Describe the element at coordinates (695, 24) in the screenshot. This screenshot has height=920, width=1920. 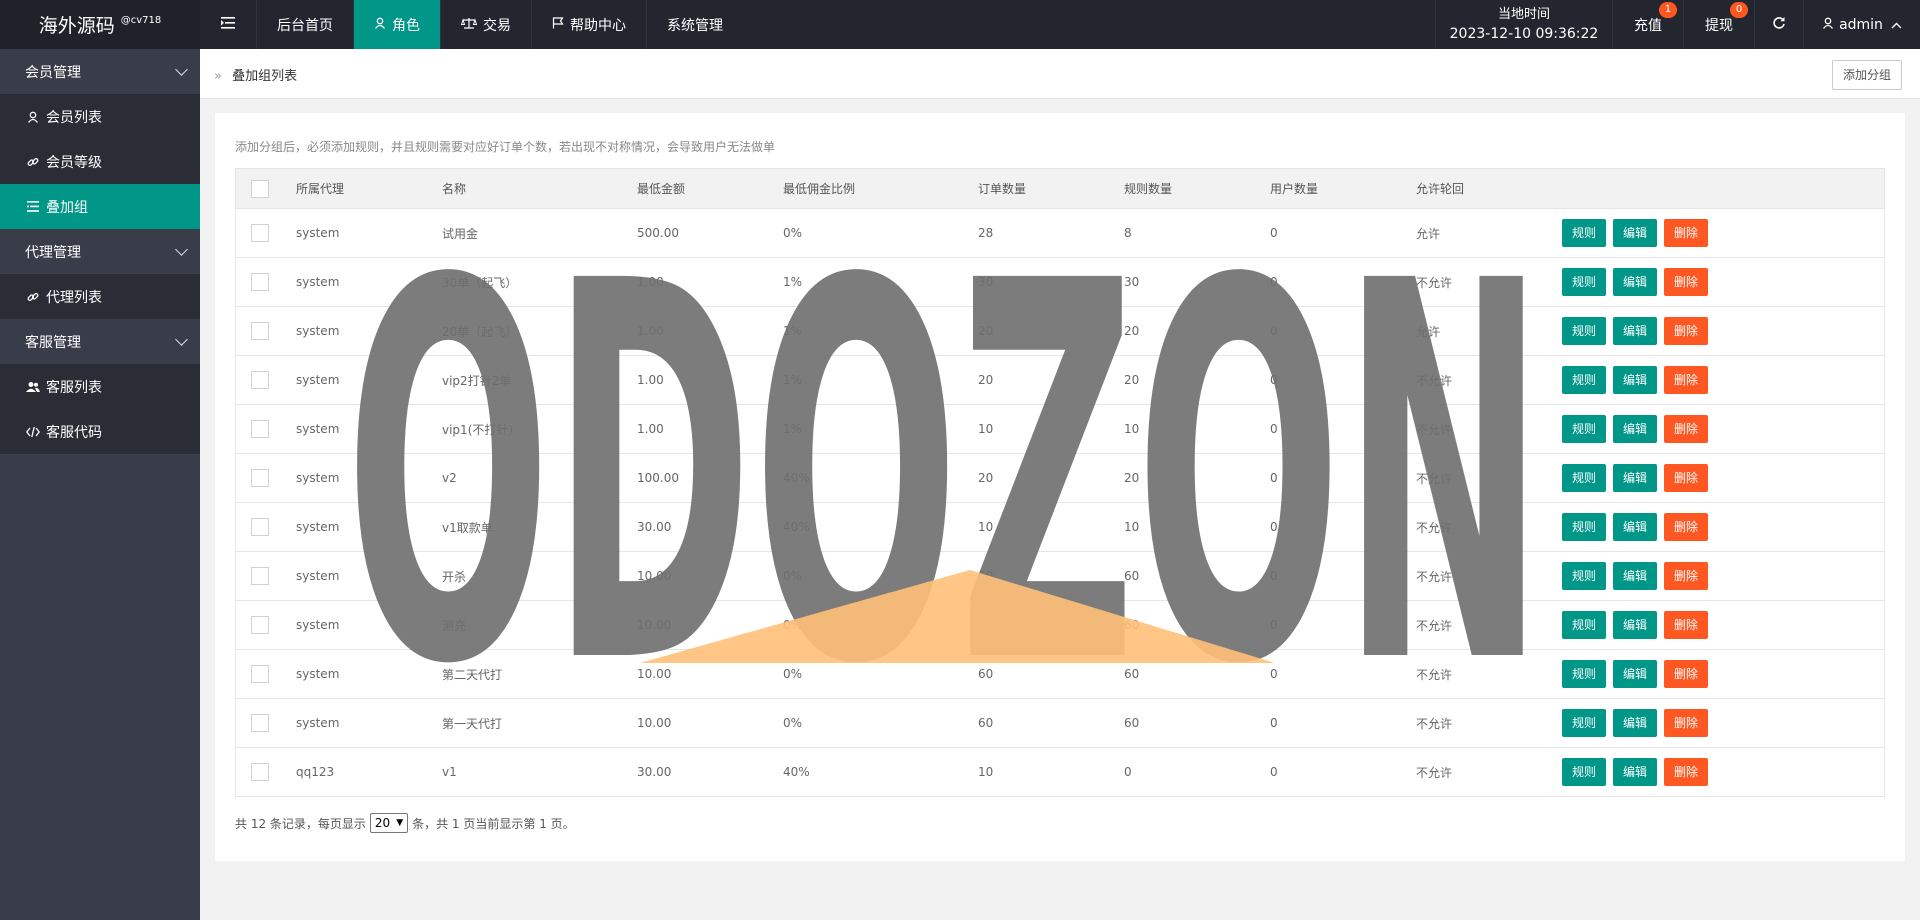
I see `nav-system: 系统管理` at that location.